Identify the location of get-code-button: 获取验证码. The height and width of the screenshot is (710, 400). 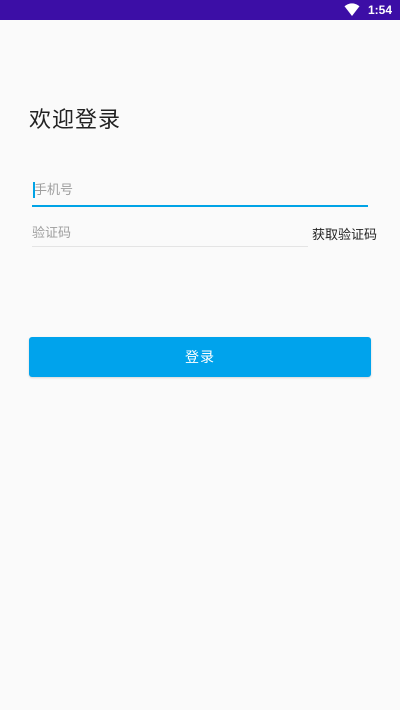
(344, 233).